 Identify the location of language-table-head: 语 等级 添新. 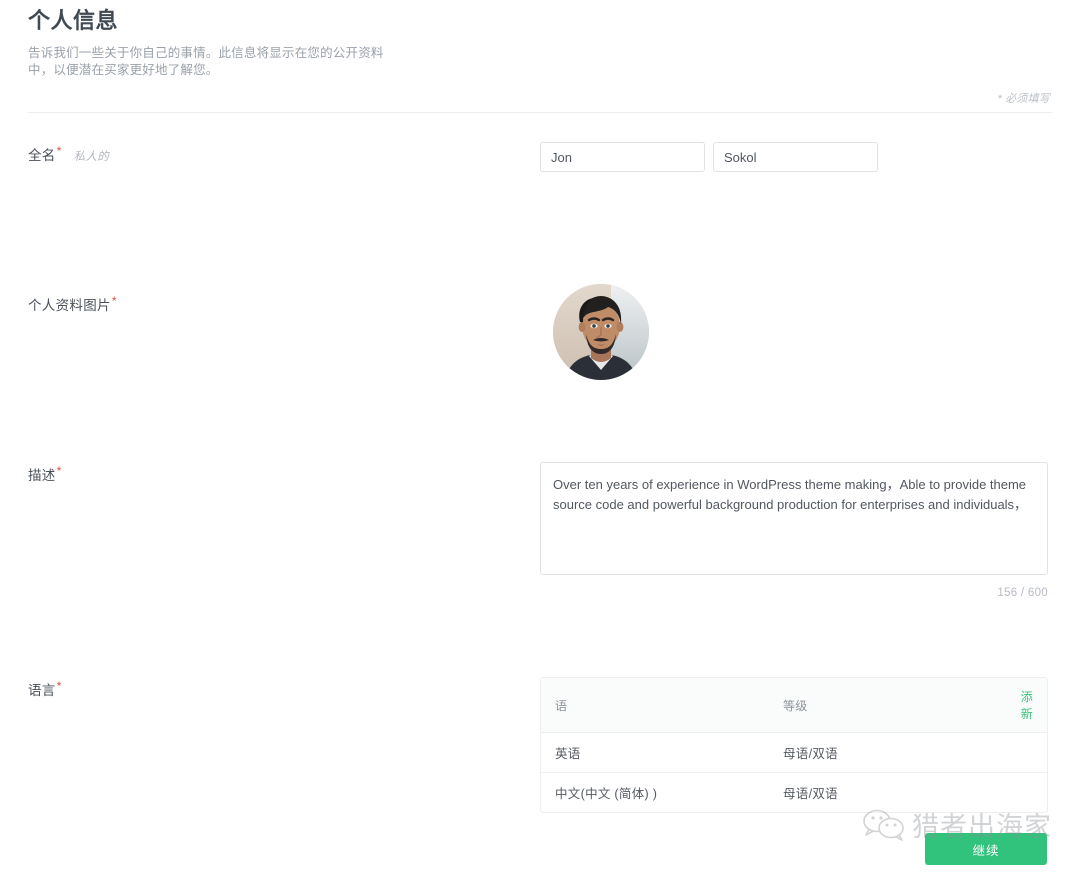
(794, 705).